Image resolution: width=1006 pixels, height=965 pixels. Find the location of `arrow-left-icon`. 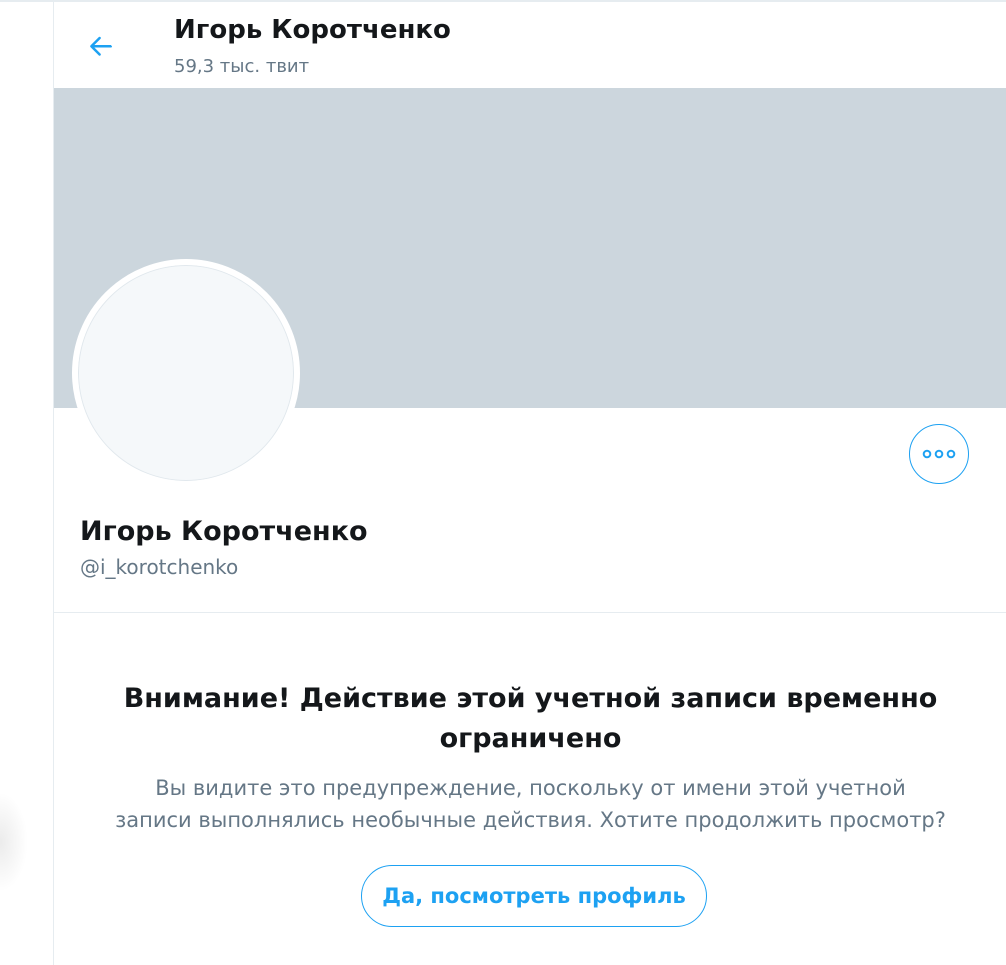

arrow-left-icon is located at coordinates (101, 46).